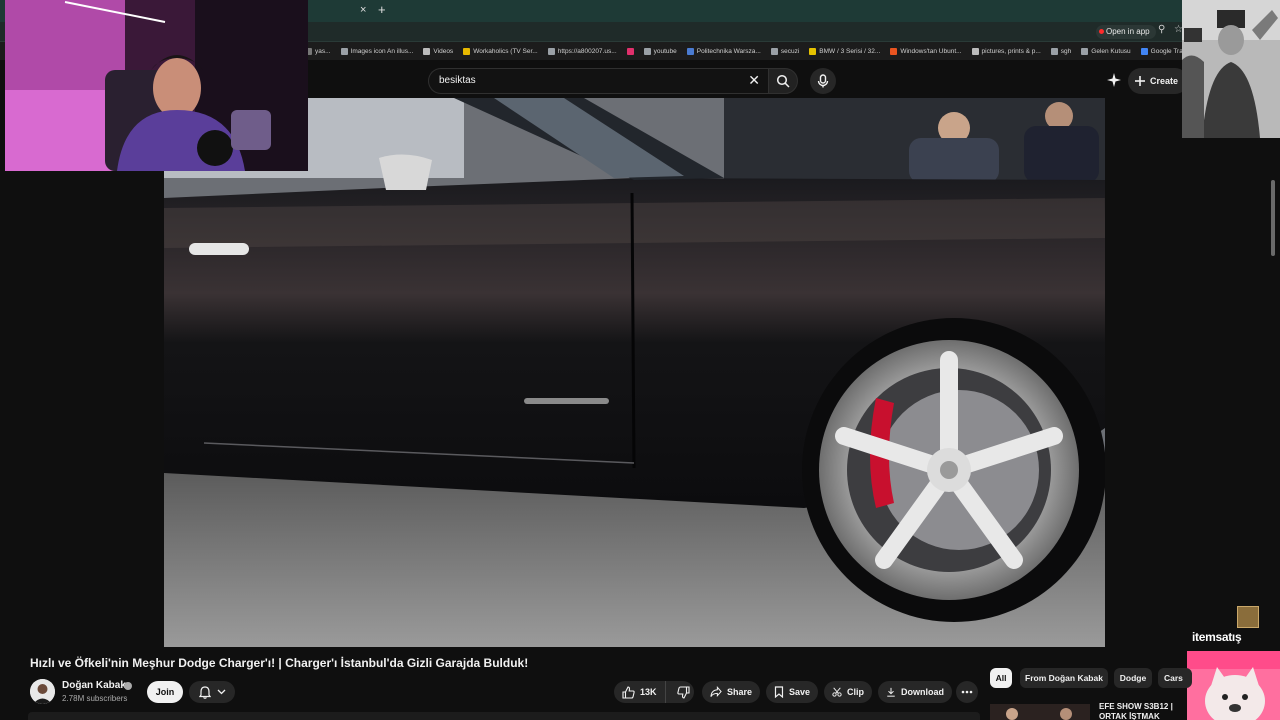 This screenshot has height=720, width=1280. I want to click on join-button: Join, so click(165, 692).